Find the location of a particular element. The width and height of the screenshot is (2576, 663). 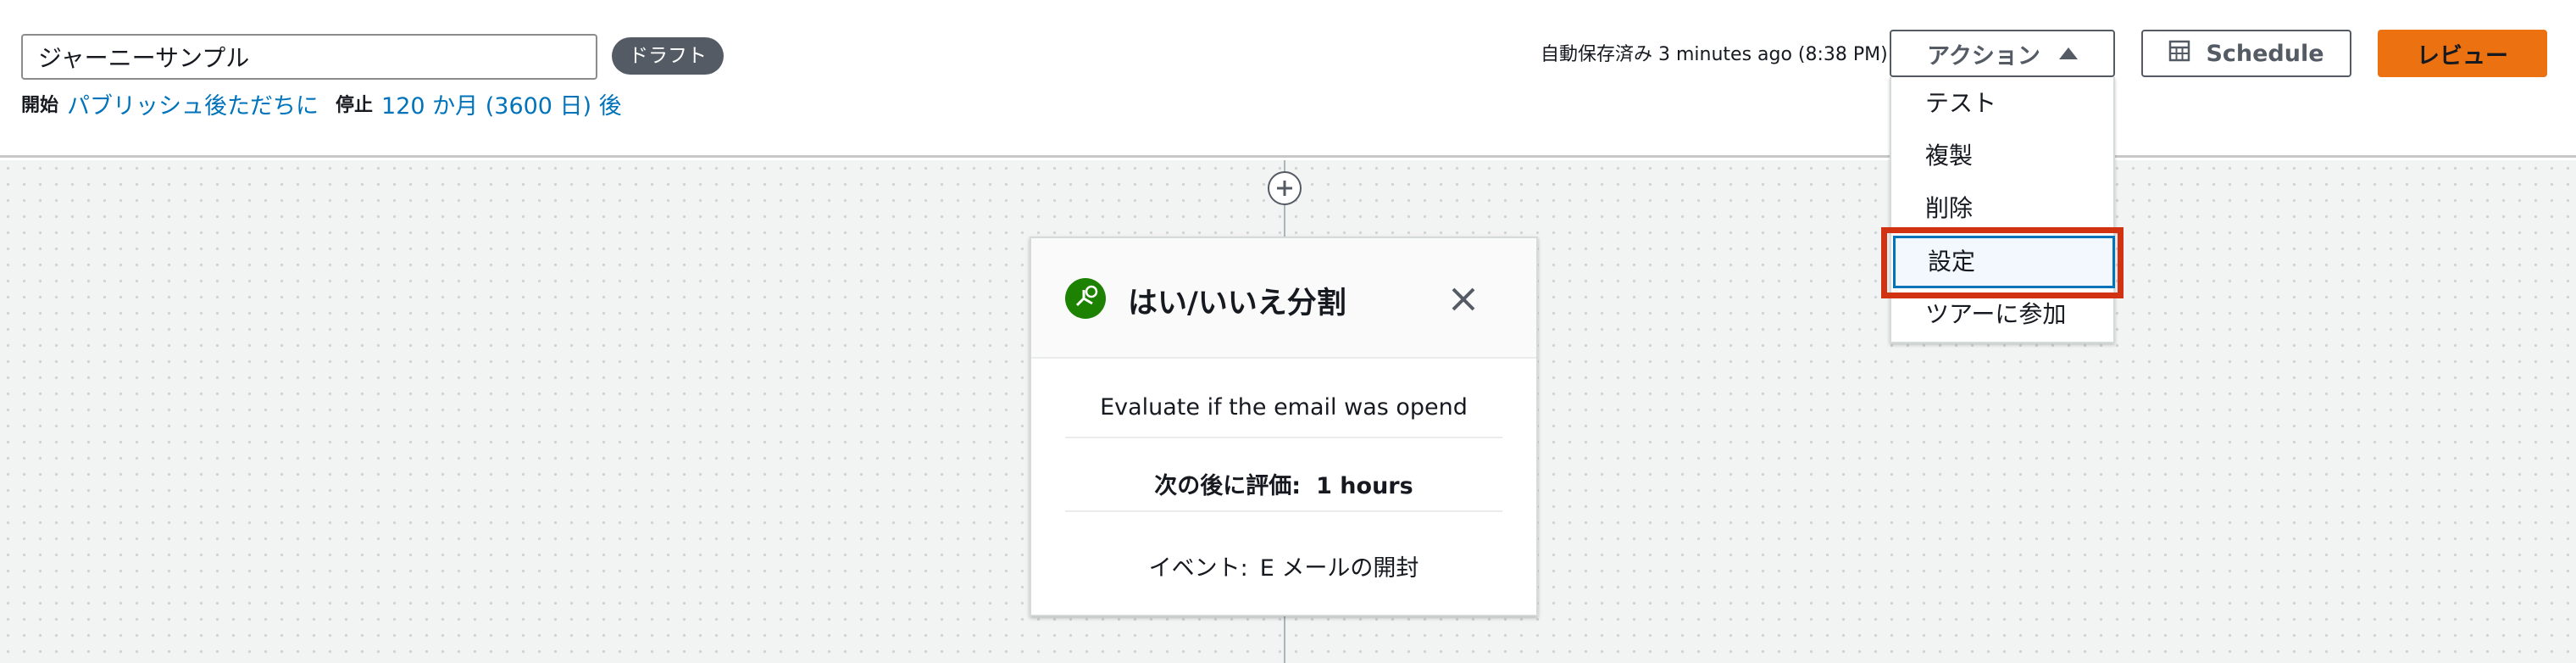

card-description: Evaluate if the email was opend is located at coordinates (1284, 407).